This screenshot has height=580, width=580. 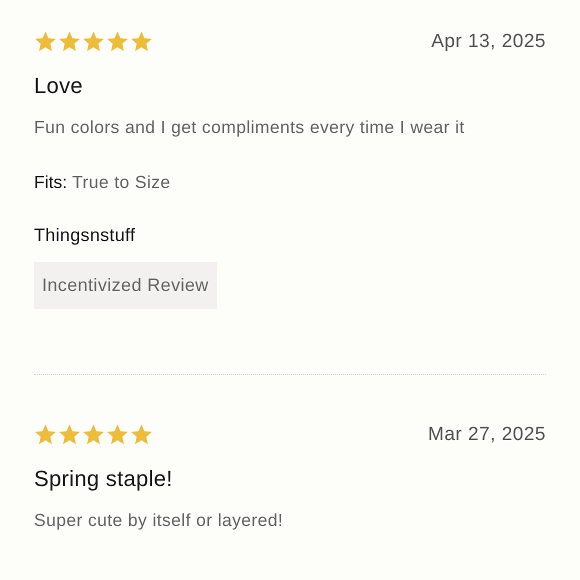 What do you see at coordinates (125, 285) in the screenshot?
I see `incentivized-tag: Incentivized Review` at bounding box center [125, 285].